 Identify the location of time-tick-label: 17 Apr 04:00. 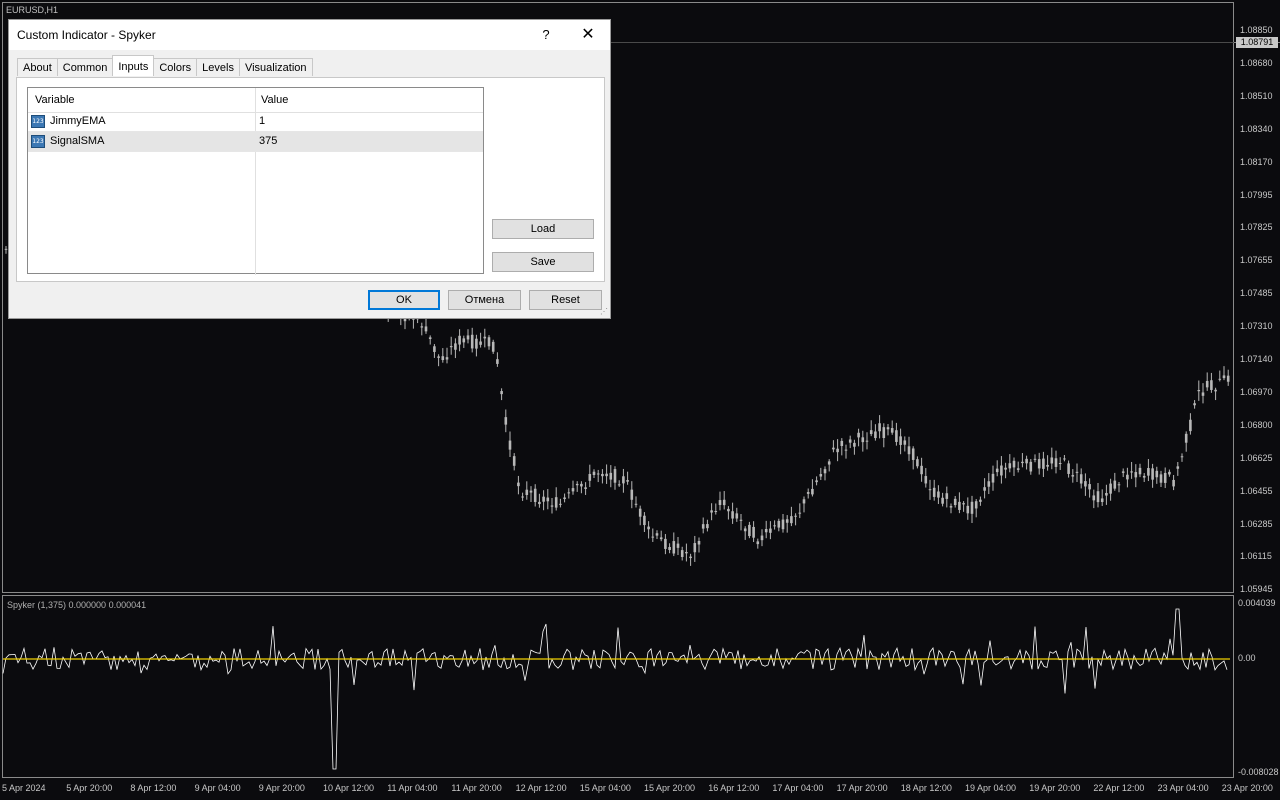
(798, 788).